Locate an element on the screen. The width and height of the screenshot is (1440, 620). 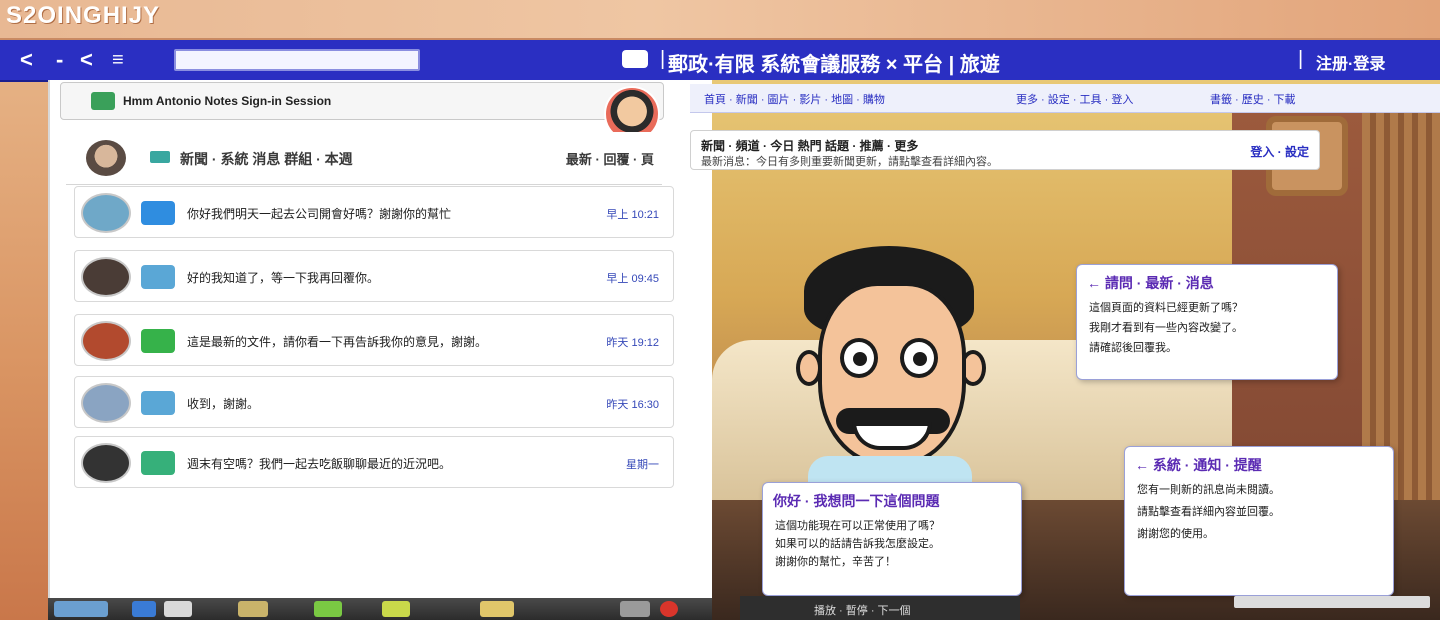
speech-card-line: 這個頁面的資料已經更新了嗎？ is located at coordinates (1166, 308).